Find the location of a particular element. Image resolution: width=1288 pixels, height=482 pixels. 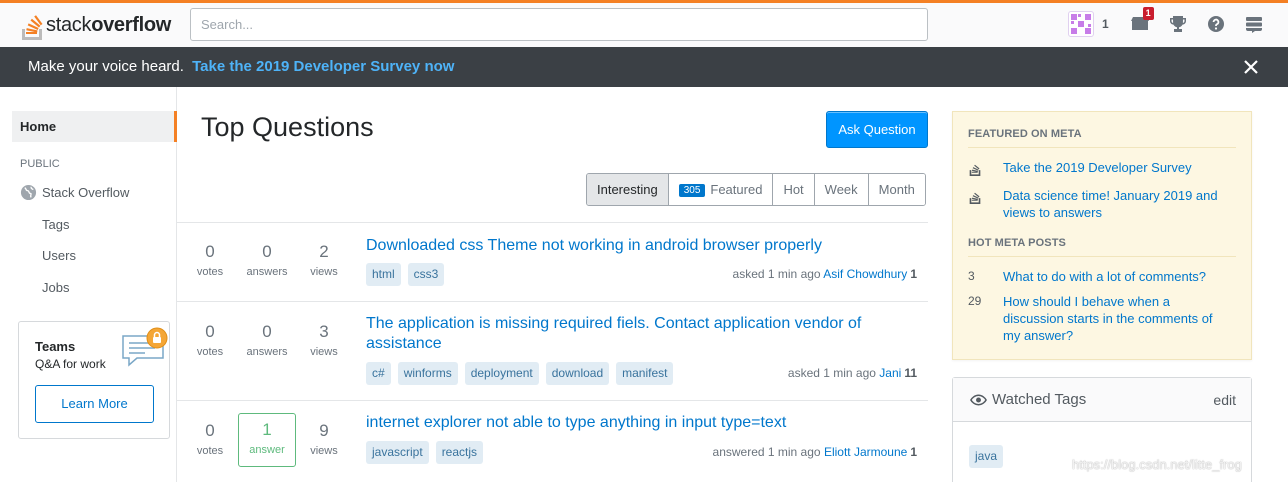

teams-lock-illustration-icon is located at coordinates (145, 347).